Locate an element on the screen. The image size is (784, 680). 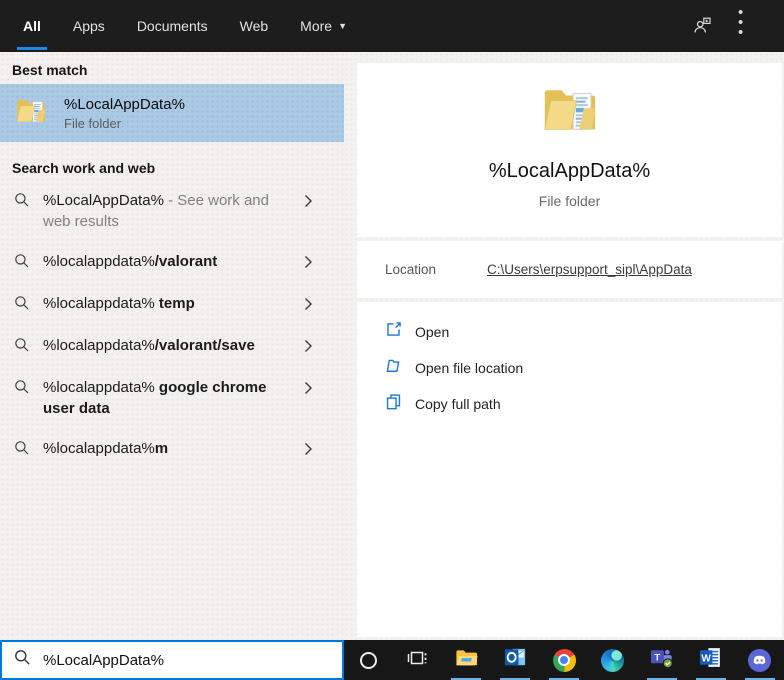
suggestion-row: %localappdata%/valorant/save is located at coordinates (172, 346).